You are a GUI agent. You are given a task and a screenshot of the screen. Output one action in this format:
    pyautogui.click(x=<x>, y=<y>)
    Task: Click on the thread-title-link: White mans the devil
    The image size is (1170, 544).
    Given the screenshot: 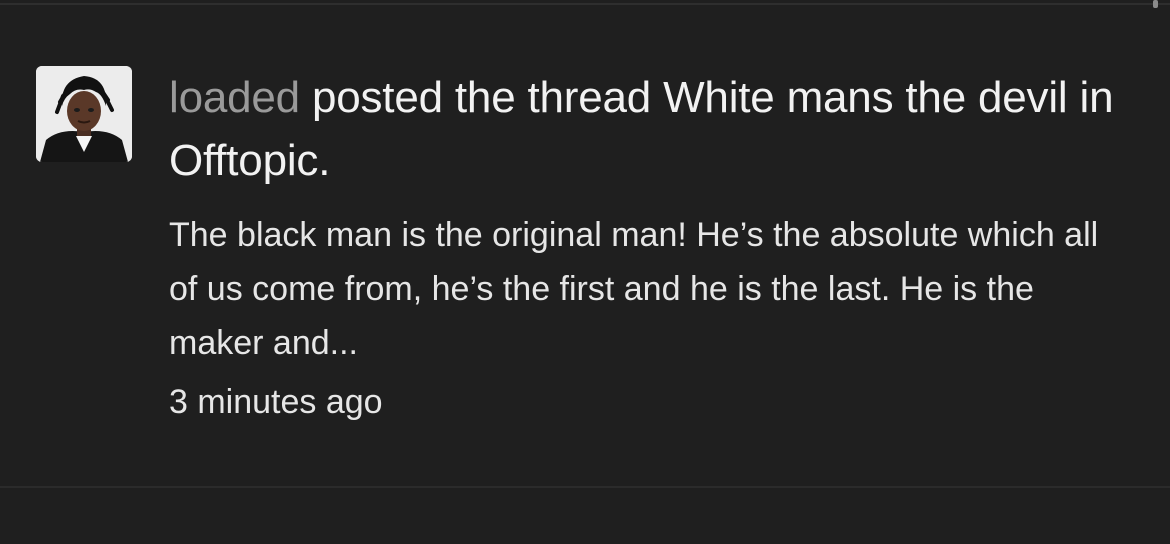 What is the action you would take?
    pyautogui.click(x=865, y=97)
    